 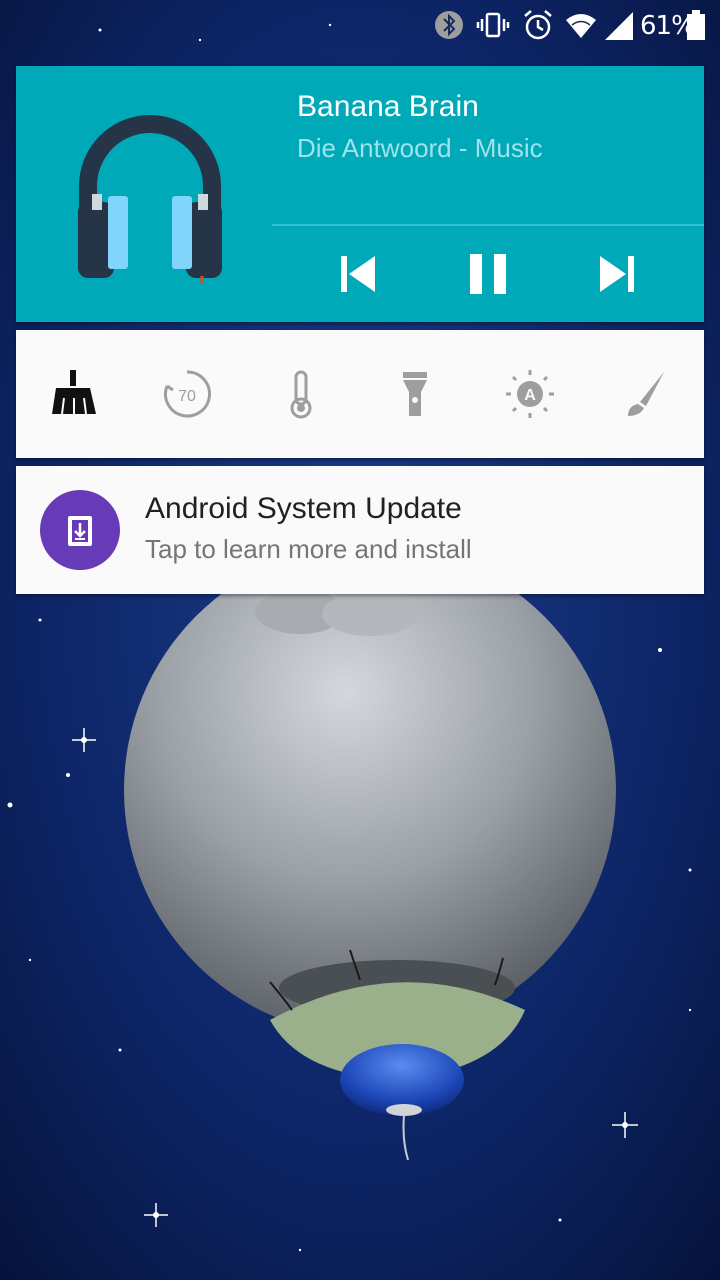 I want to click on track-subtitle: Die Antwoord - Music, so click(x=420, y=148).